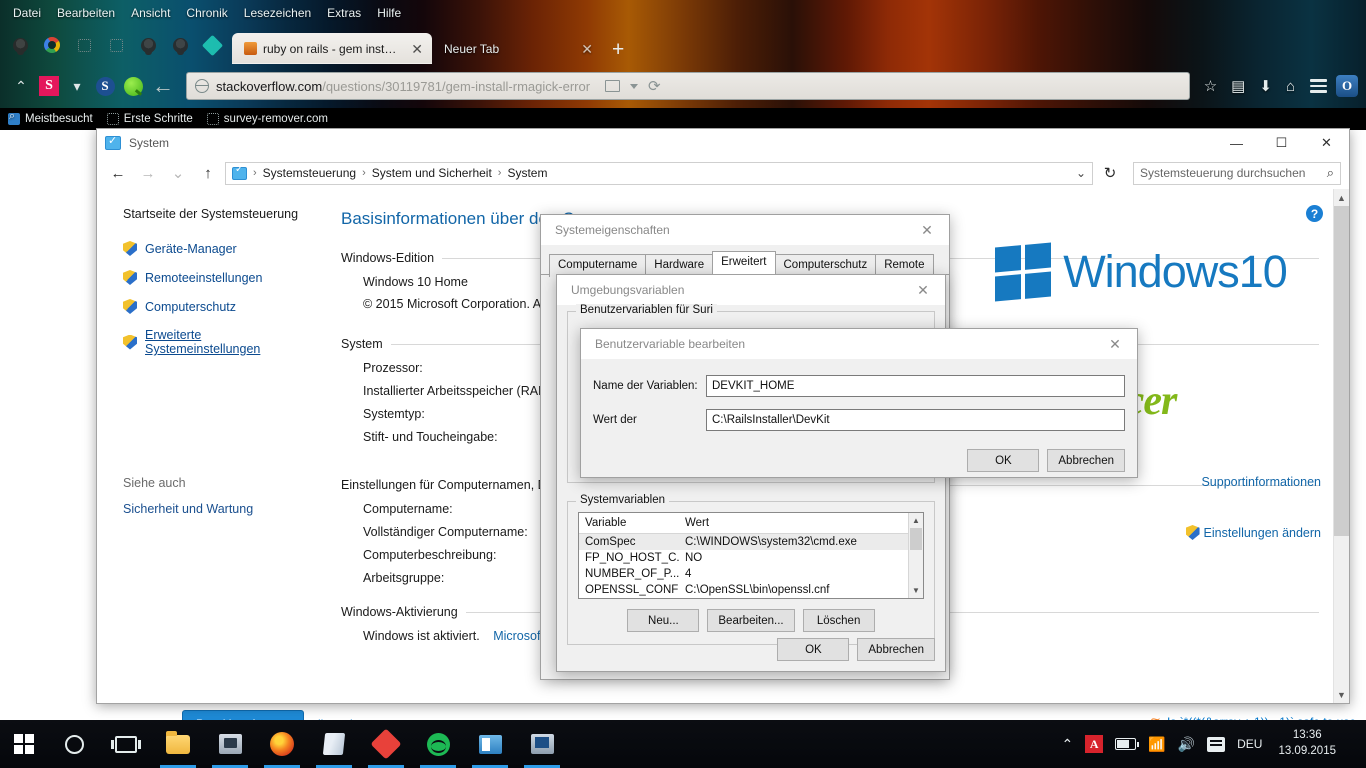 The width and height of the screenshot is (1366, 768). What do you see at coordinates (148, 173) in the screenshot?
I see `nav-forward-button: →` at bounding box center [148, 173].